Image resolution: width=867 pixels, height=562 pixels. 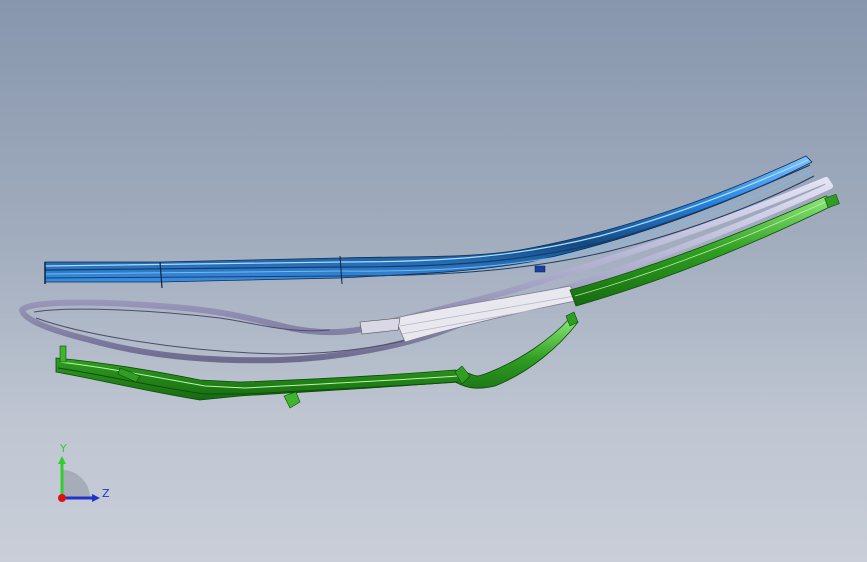 What do you see at coordinates (96, 498) in the screenshot?
I see `z-axis-arrowhead` at bounding box center [96, 498].